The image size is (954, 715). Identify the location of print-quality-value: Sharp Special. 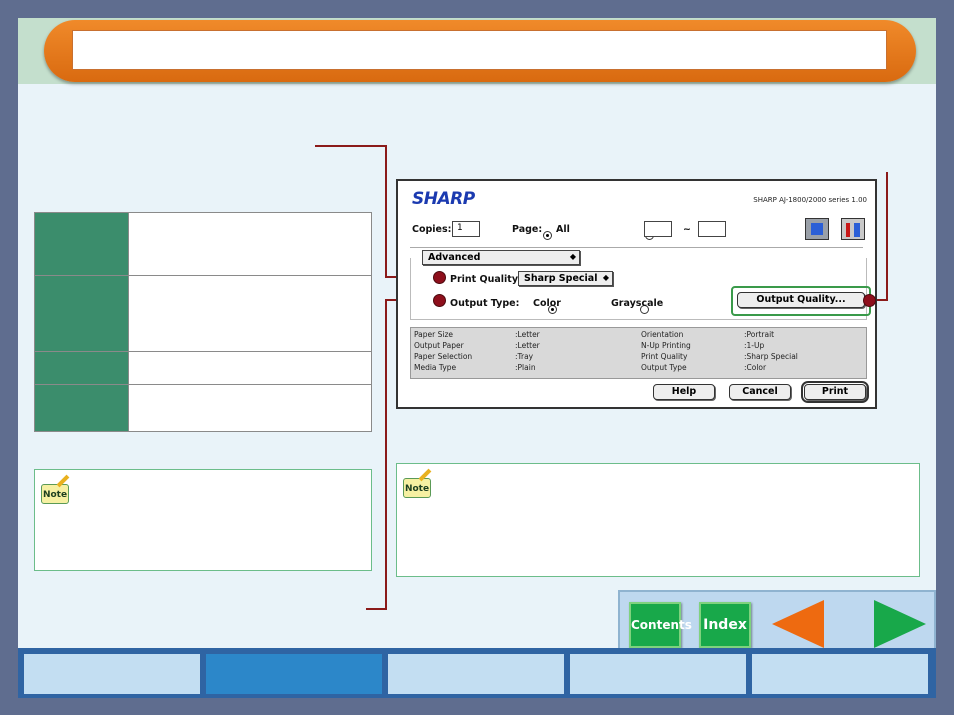
(561, 278).